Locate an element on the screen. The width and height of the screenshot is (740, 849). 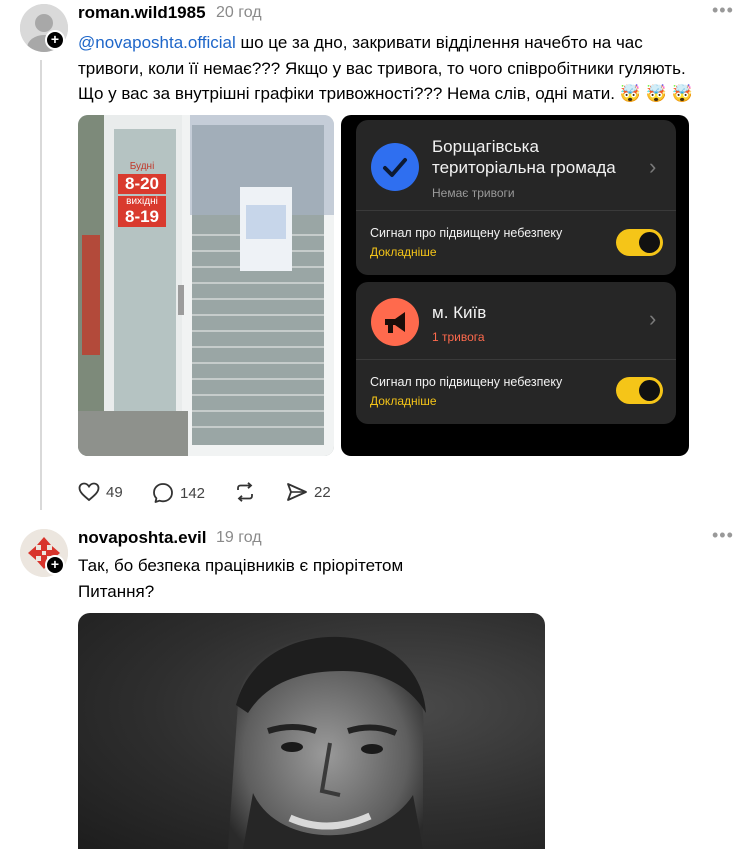
region-title-line1: Борщагівська is located at coordinates (485, 146).